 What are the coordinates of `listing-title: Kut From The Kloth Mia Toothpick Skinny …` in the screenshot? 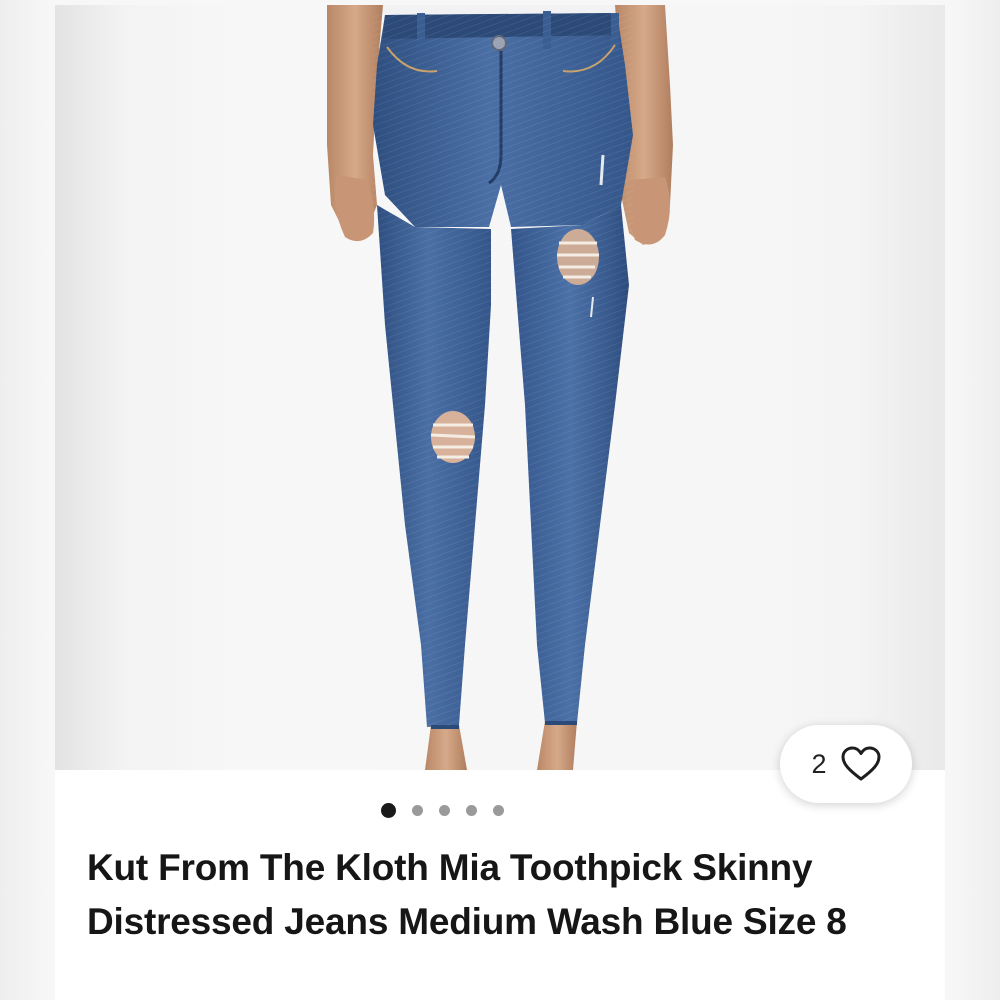 It's located at (467, 894).